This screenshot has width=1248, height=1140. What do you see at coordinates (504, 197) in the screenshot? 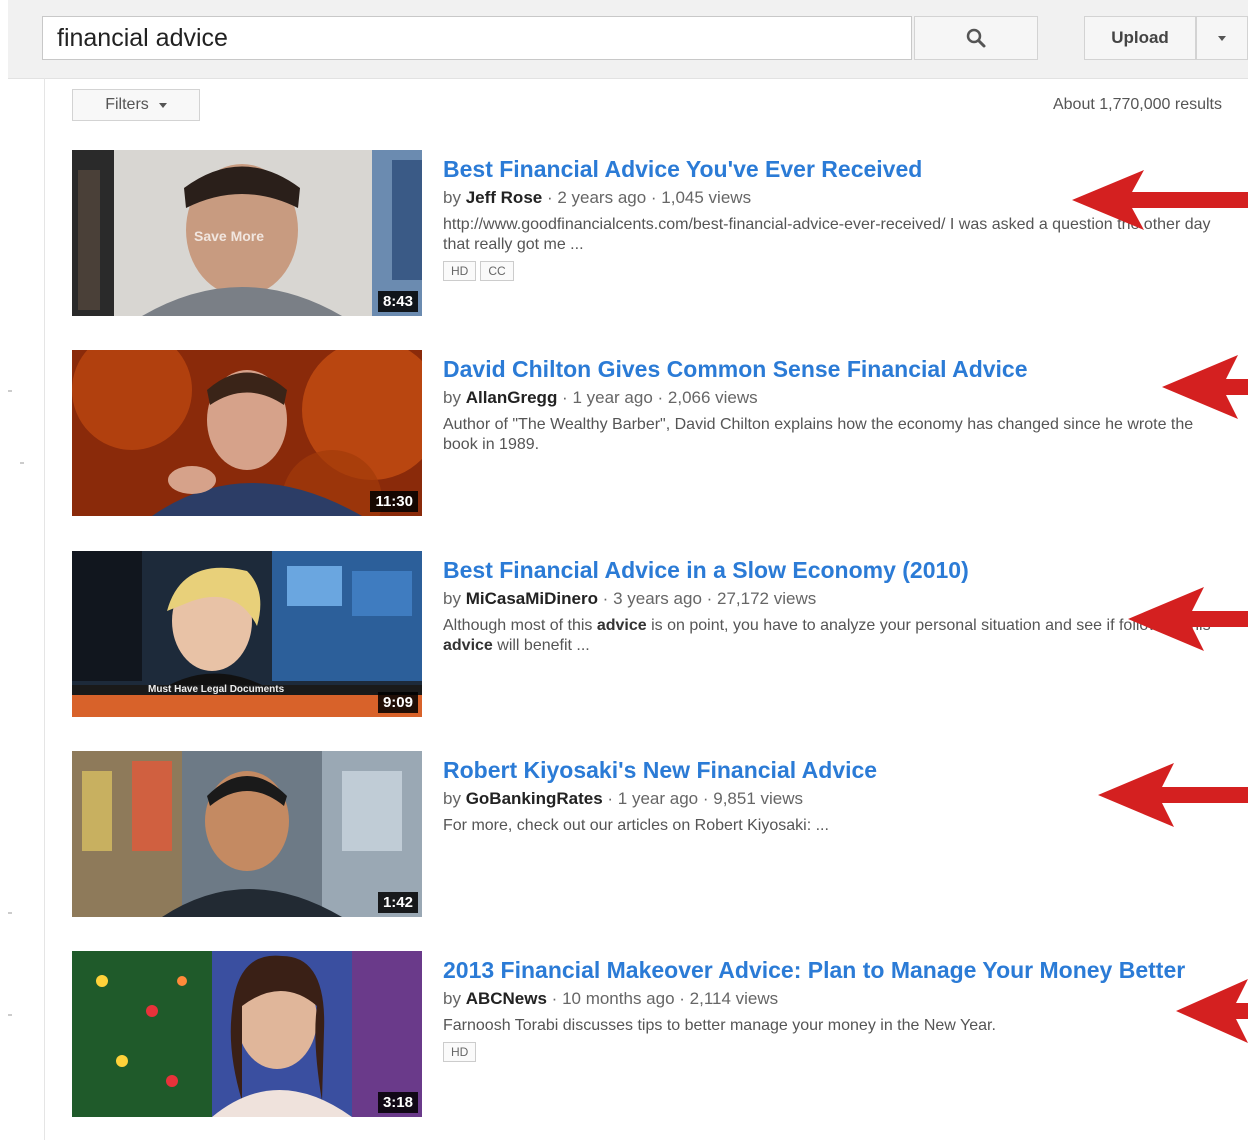
I see `channel-link: Jeff Rose` at bounding box center [504, 197].